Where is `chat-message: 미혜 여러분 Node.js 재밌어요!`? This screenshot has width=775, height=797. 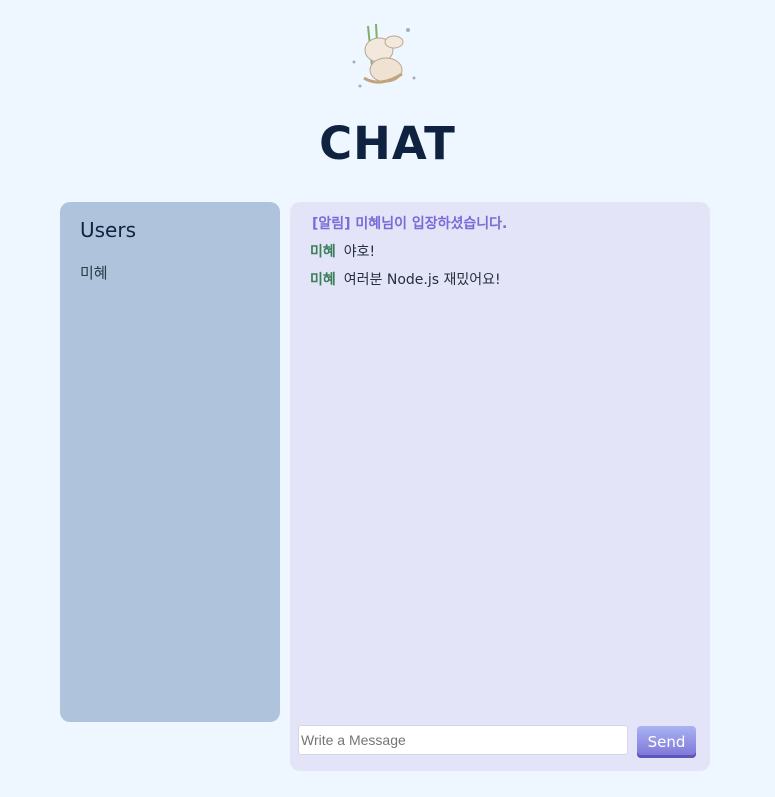
chat-message: 미혜 여러분 Node.js 재밌어요! is located at coordinates (502, 280).